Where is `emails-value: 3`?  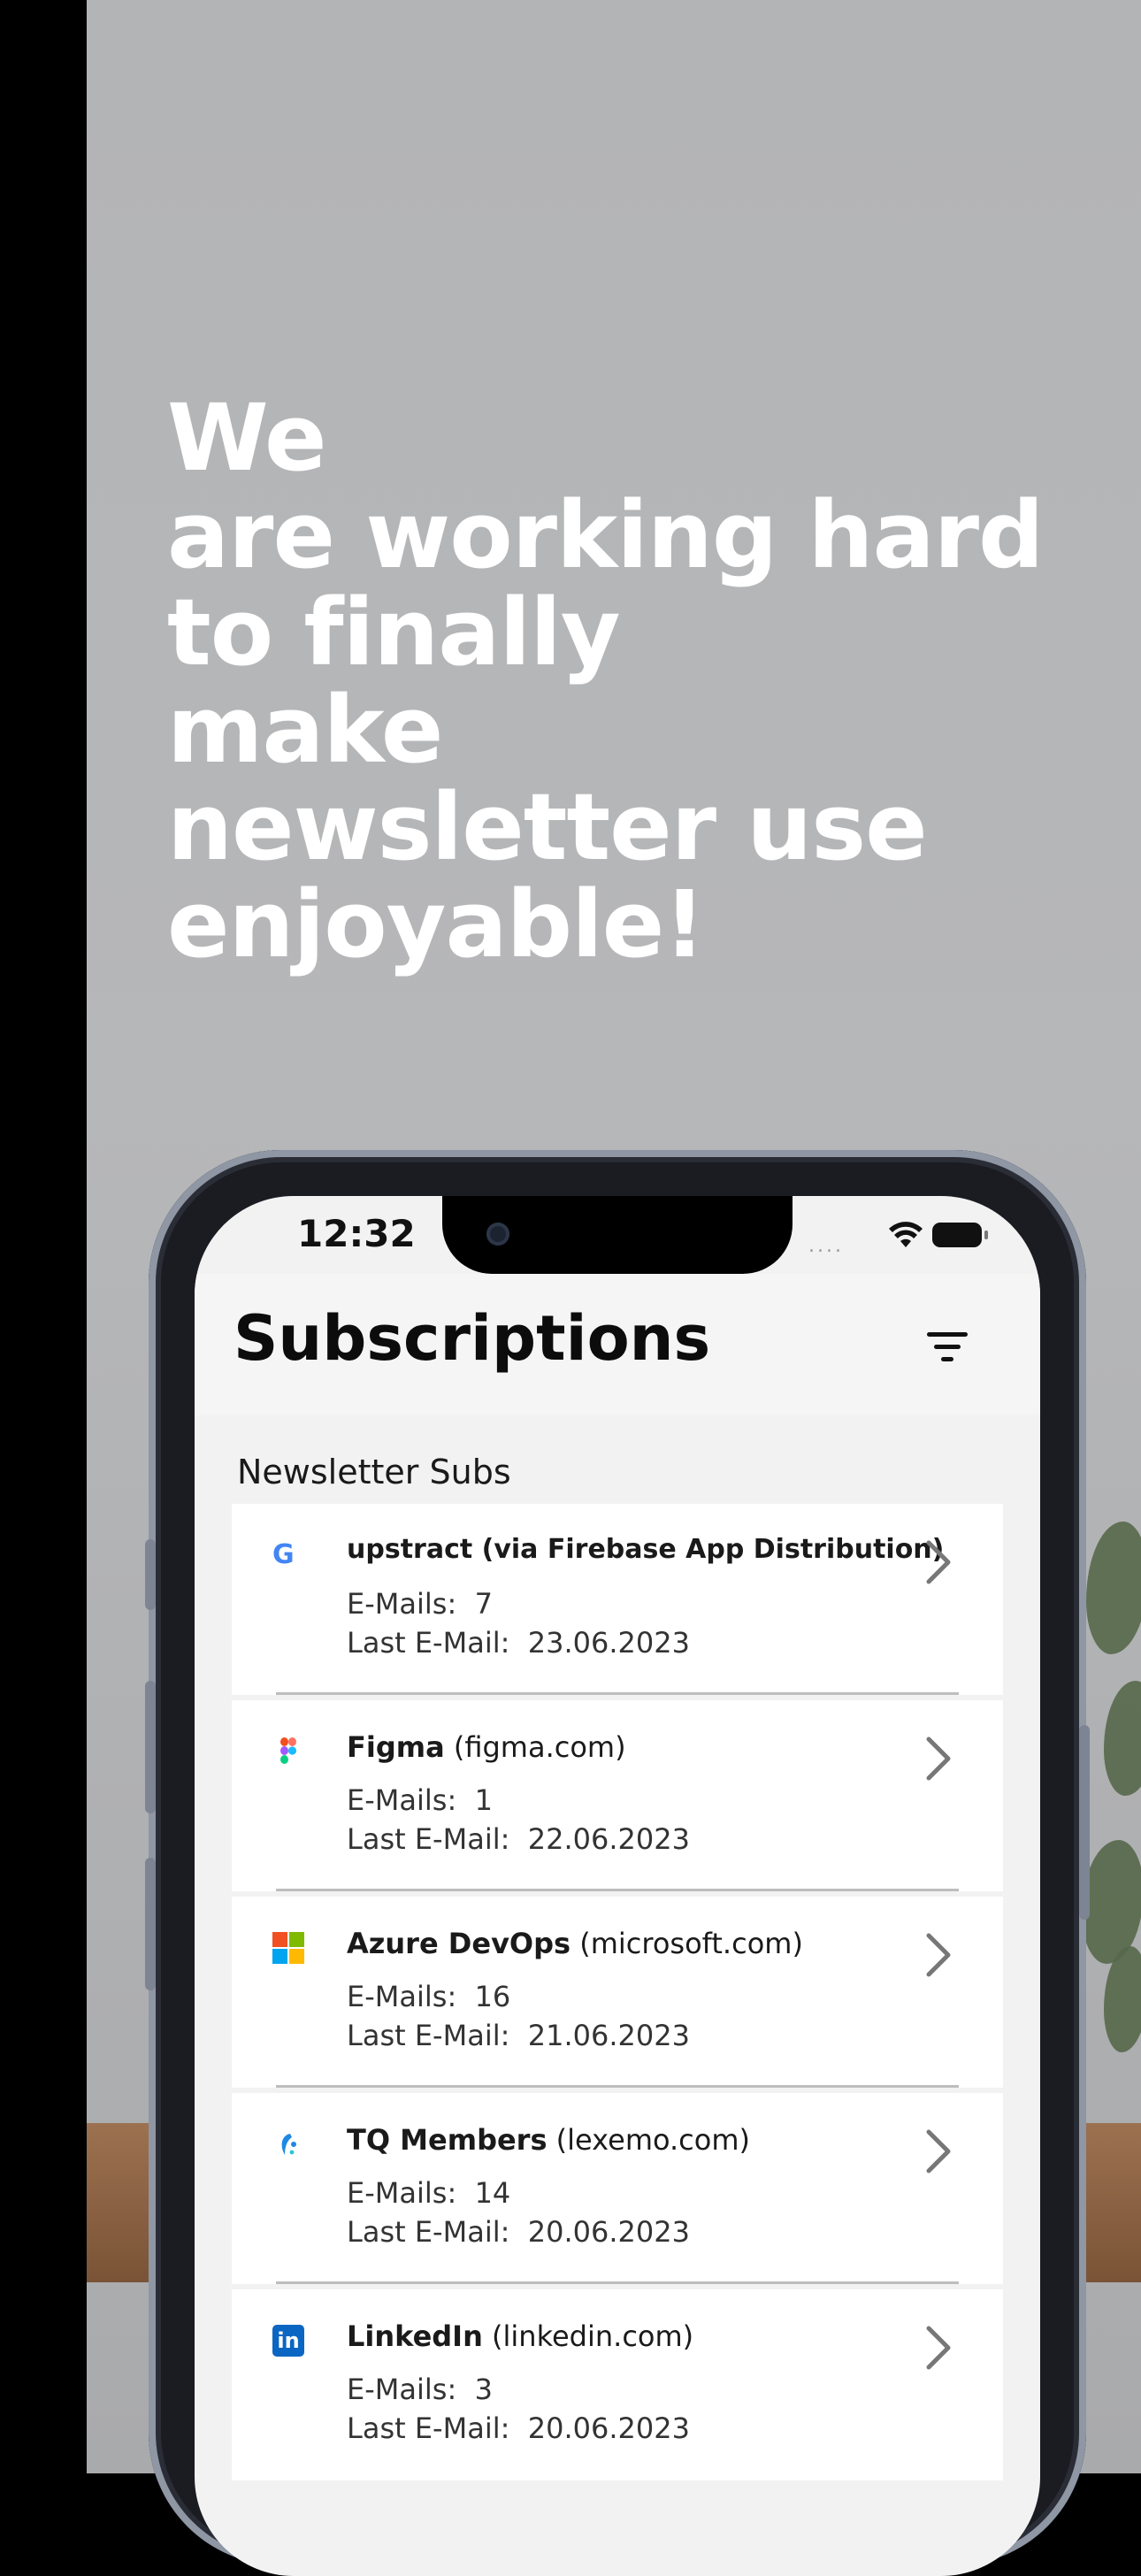 emails-value: 3 is located at coordinates (483, 2389).